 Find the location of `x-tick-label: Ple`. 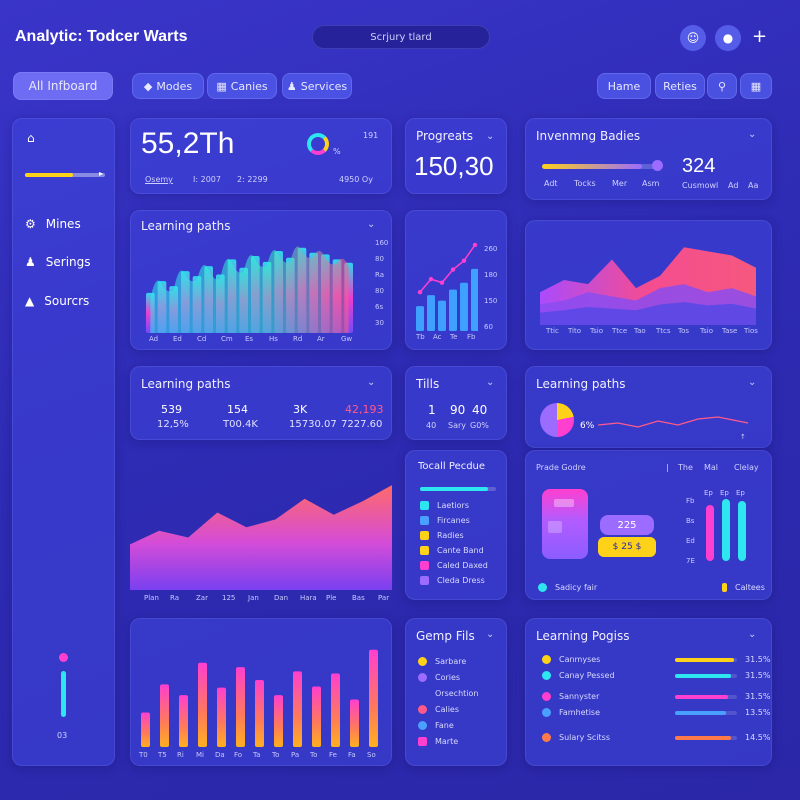

x-tick-label: Ple is located at coordinates (331, 598).